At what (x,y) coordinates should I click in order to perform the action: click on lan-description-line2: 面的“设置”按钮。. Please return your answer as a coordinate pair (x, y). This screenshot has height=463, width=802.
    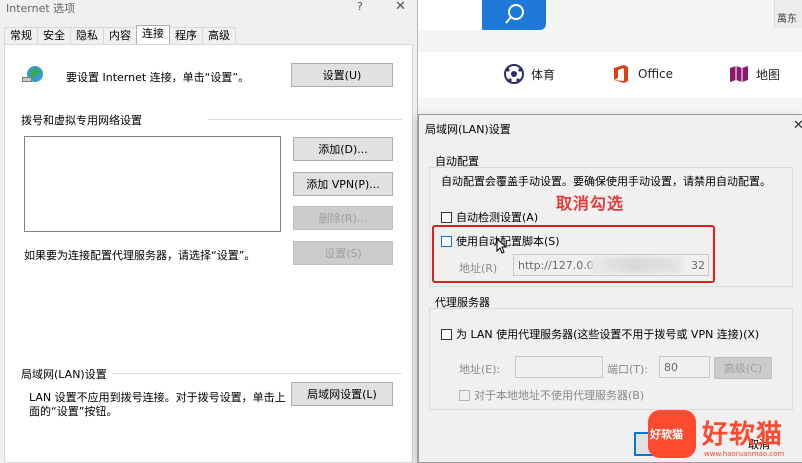
    Looking at the image, I should click on (73, 411).